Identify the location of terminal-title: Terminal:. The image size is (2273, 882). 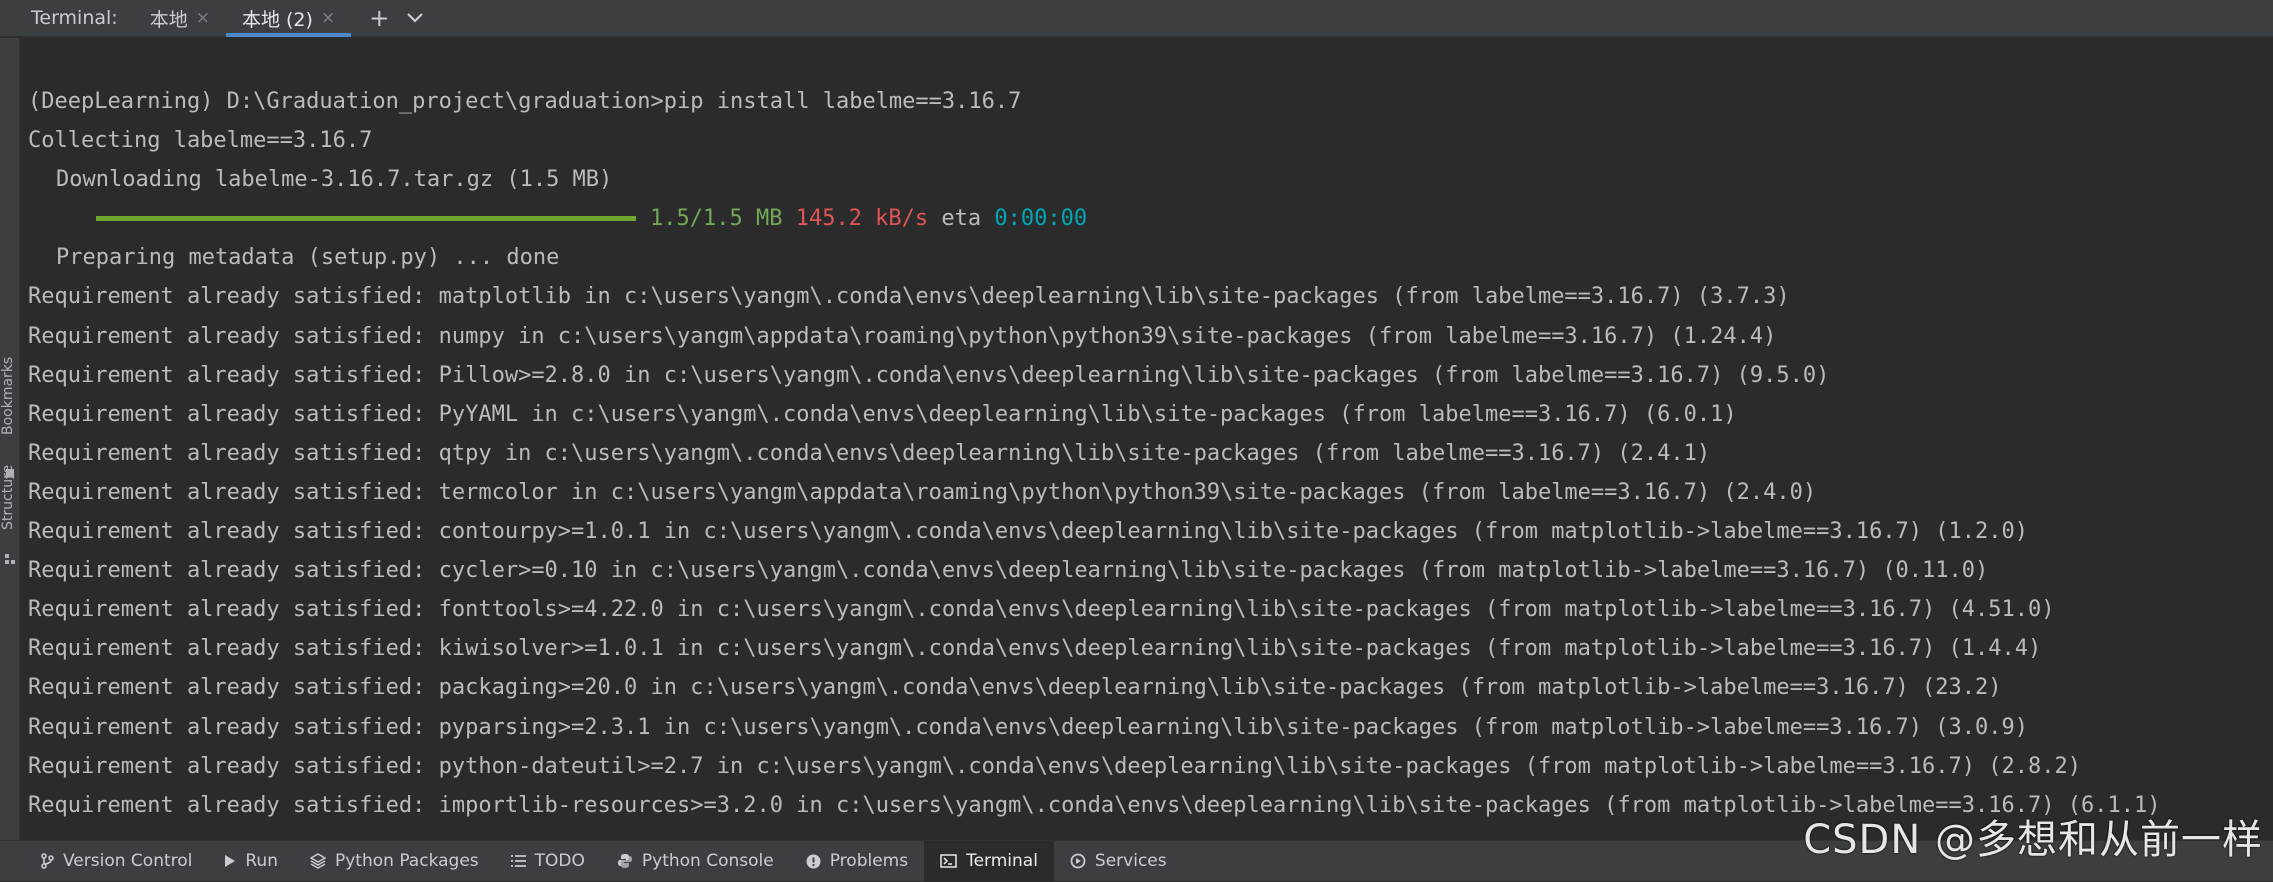
(74, 18).